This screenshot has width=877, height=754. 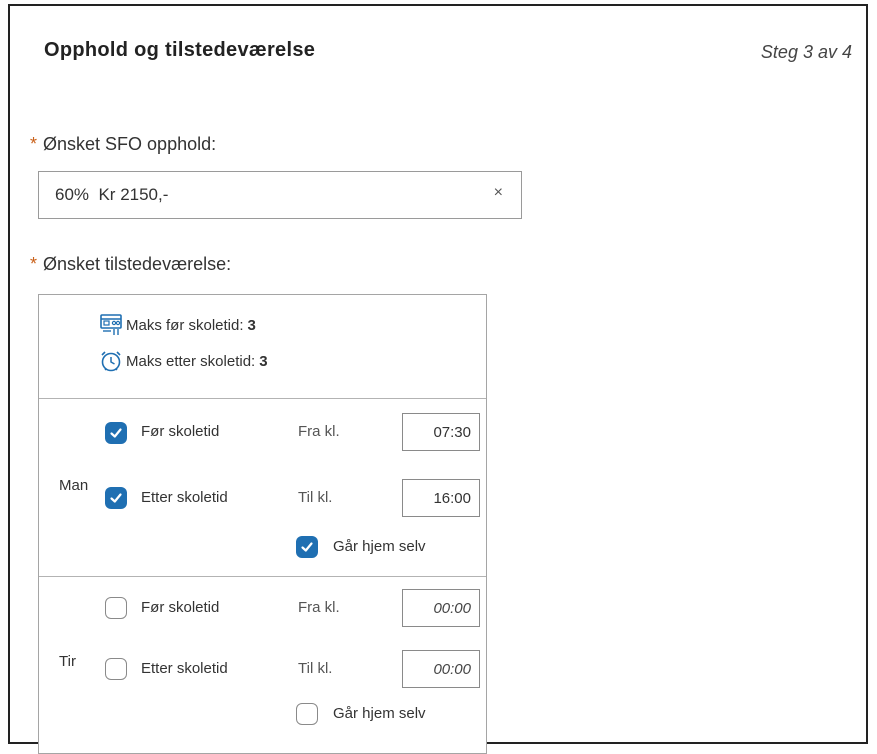 I want to click on checkbox-goes-home-alone-man, so click(x=307, y=547).